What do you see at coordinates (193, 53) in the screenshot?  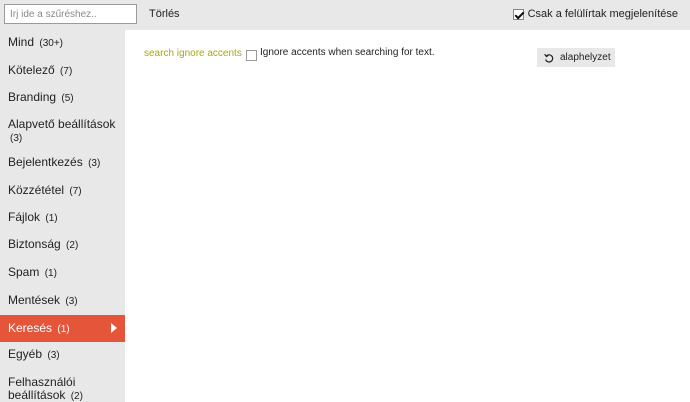 I see `setting-name: search ignore accents` at bounding box center [193, 53].